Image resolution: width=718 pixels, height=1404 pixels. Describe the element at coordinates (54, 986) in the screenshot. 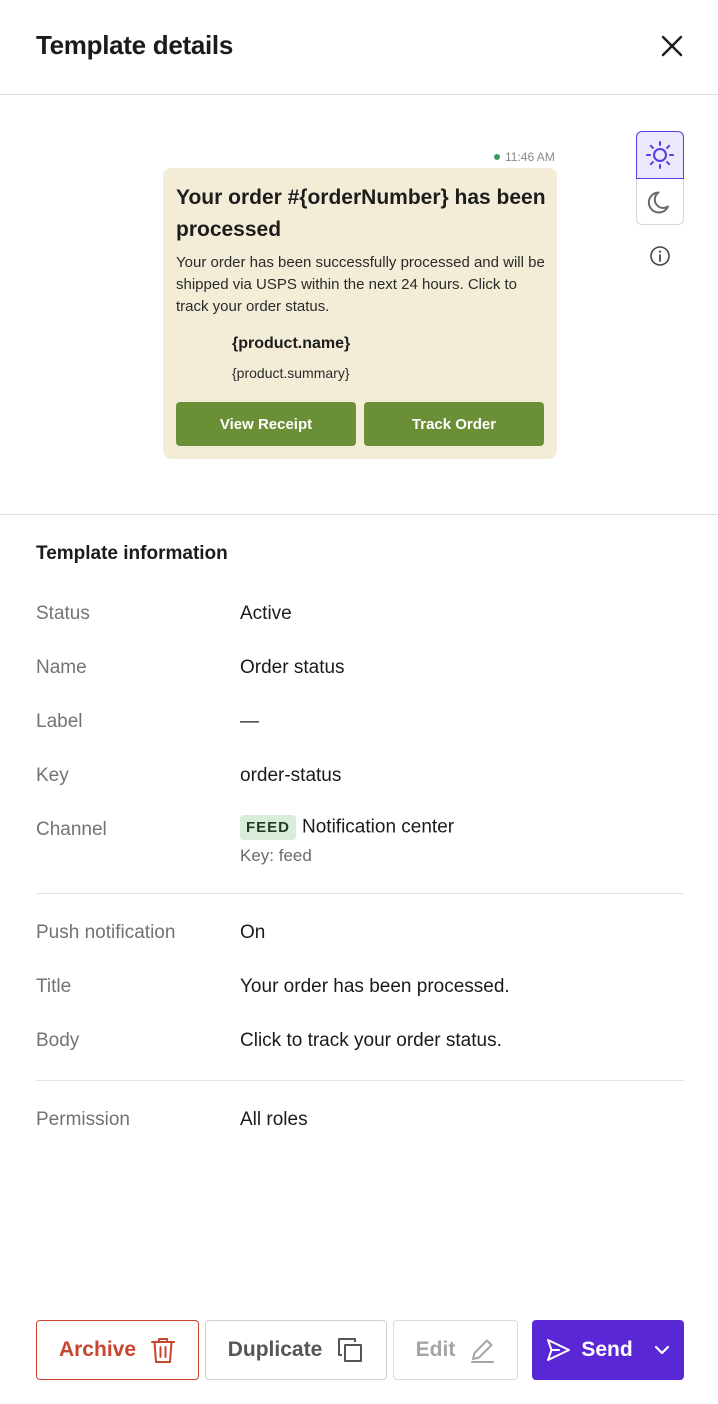

I see `title-label: Title` at that location.